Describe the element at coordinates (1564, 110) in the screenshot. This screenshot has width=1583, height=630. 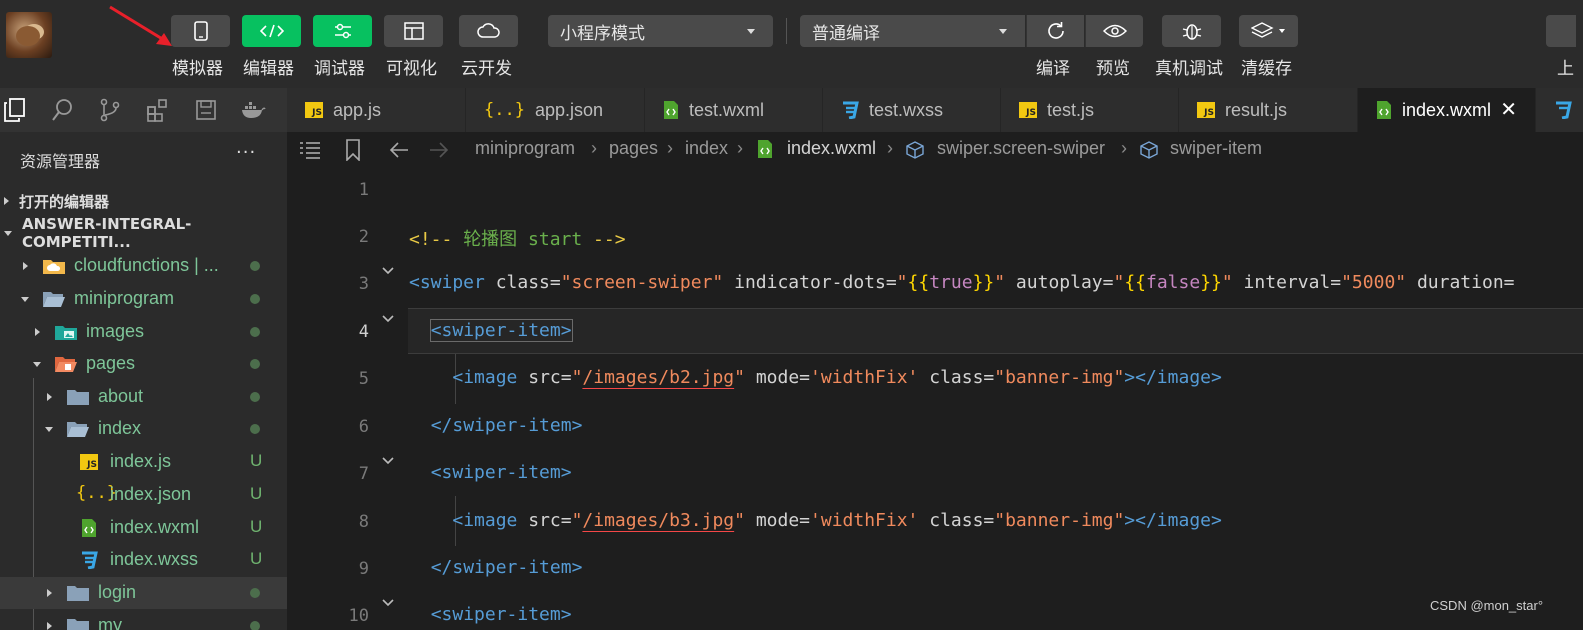
I see `wxss-file-icon` at that location.